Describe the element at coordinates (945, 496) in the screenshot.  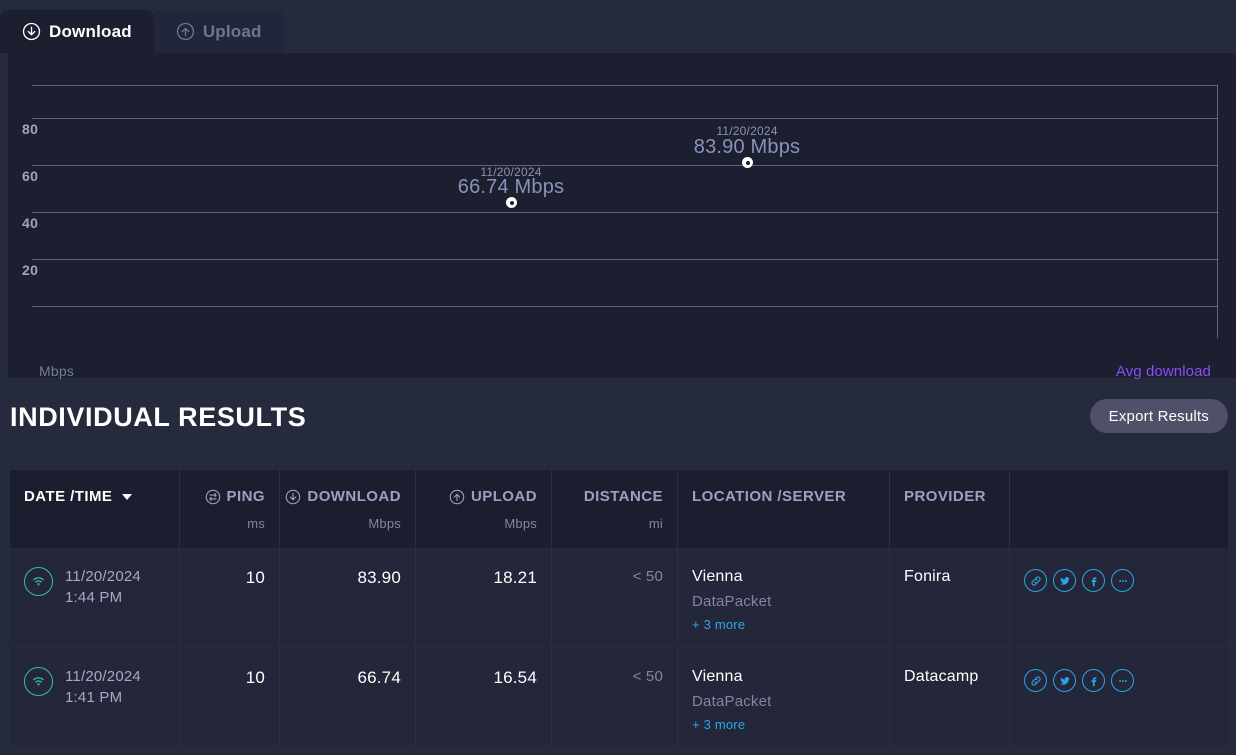
I see `column-label-provider: PROVIDER` at that location.